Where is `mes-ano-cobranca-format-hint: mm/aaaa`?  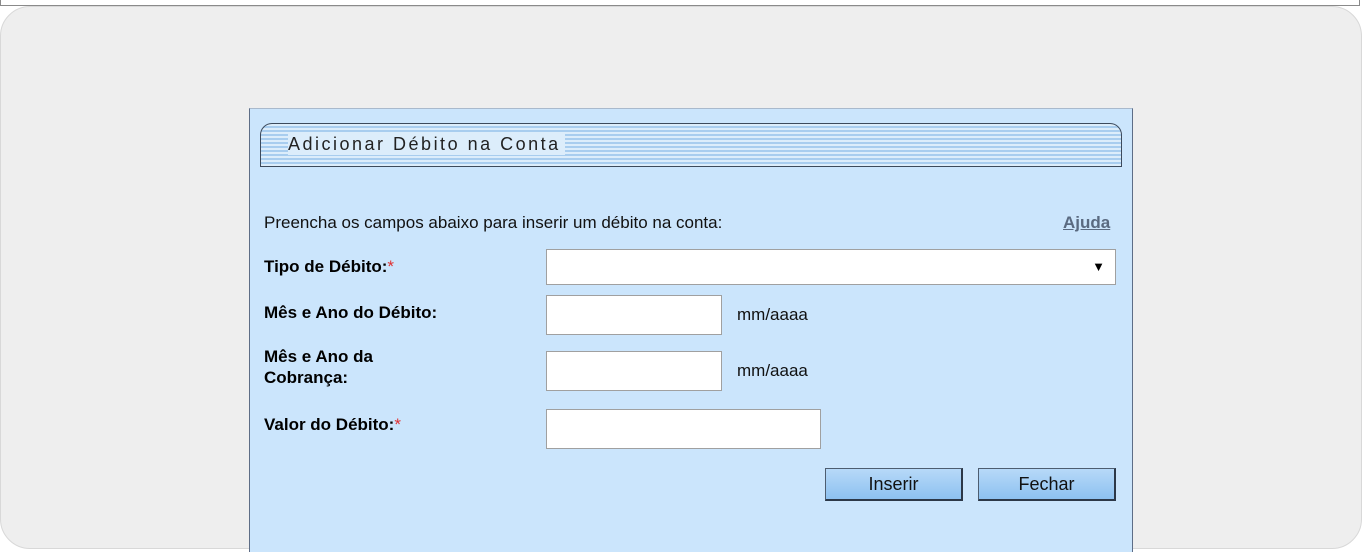
mes-ano-cobranca-format-hint: mm/aaaa is located at coordinates (772, 370).